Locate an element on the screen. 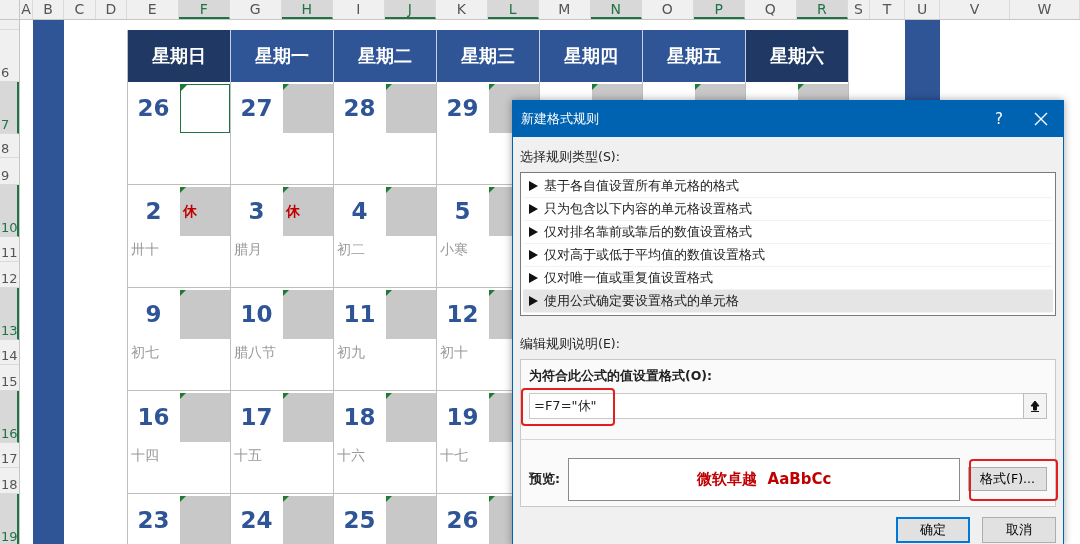 This screenshot has height=544, width=1080. day-number: 28 is located at coordinates (359, 108).